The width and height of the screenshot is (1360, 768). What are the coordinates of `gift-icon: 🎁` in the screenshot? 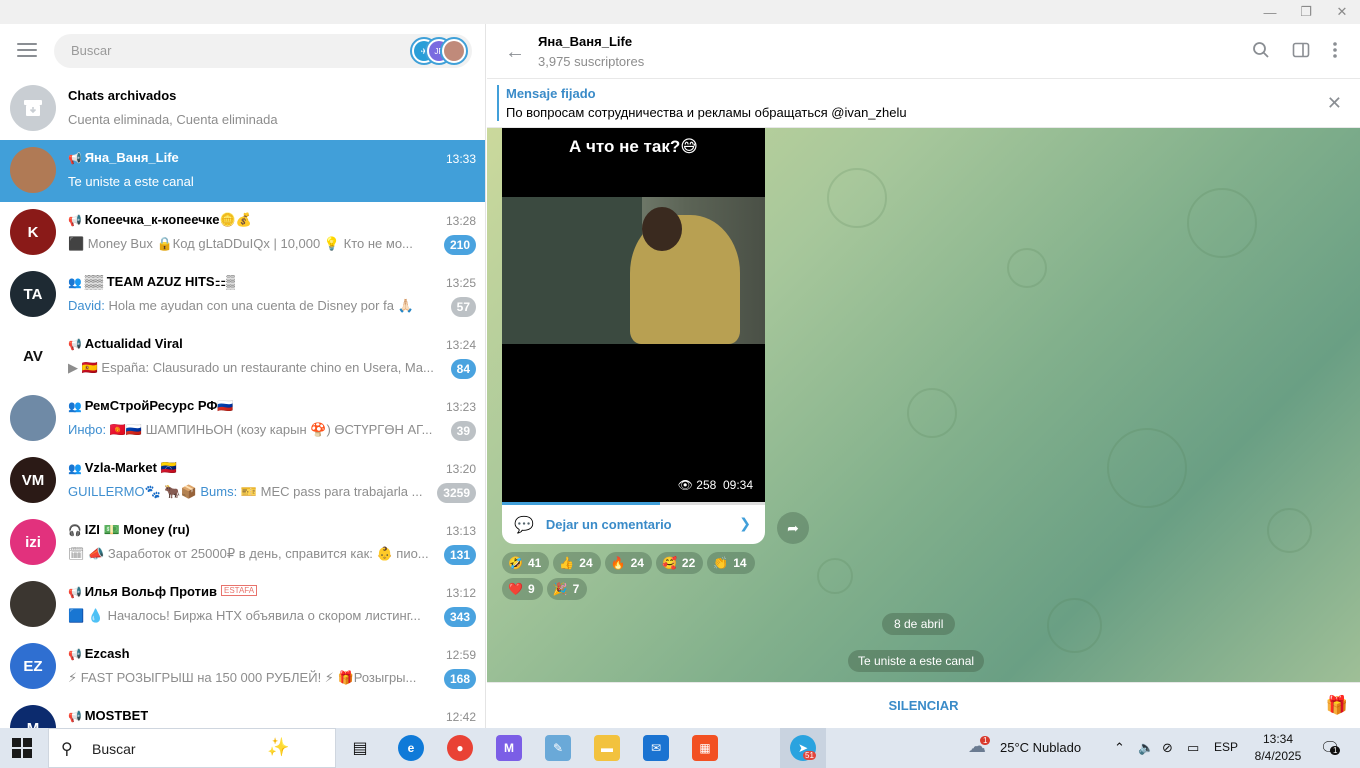 It's located at (1337, 705).